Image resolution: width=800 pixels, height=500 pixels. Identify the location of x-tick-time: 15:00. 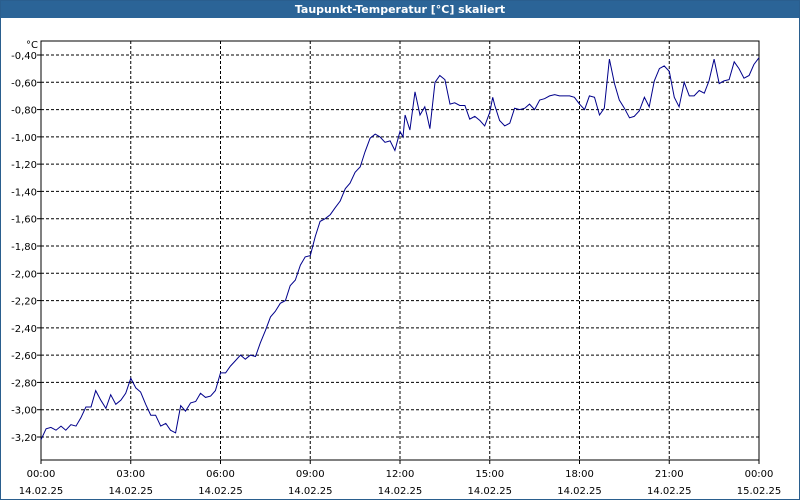
(489, 474).